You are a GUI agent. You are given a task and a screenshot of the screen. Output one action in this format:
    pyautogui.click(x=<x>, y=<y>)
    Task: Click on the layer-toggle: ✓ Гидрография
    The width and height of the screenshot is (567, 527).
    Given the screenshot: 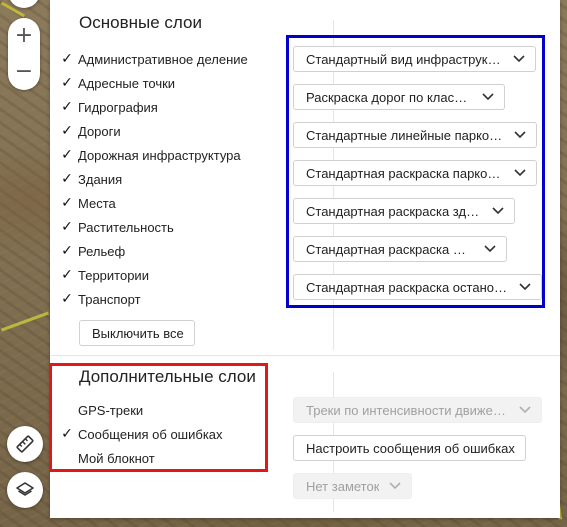 What is the action you would take?
    pyautogui.click(x=107, y=107)
    